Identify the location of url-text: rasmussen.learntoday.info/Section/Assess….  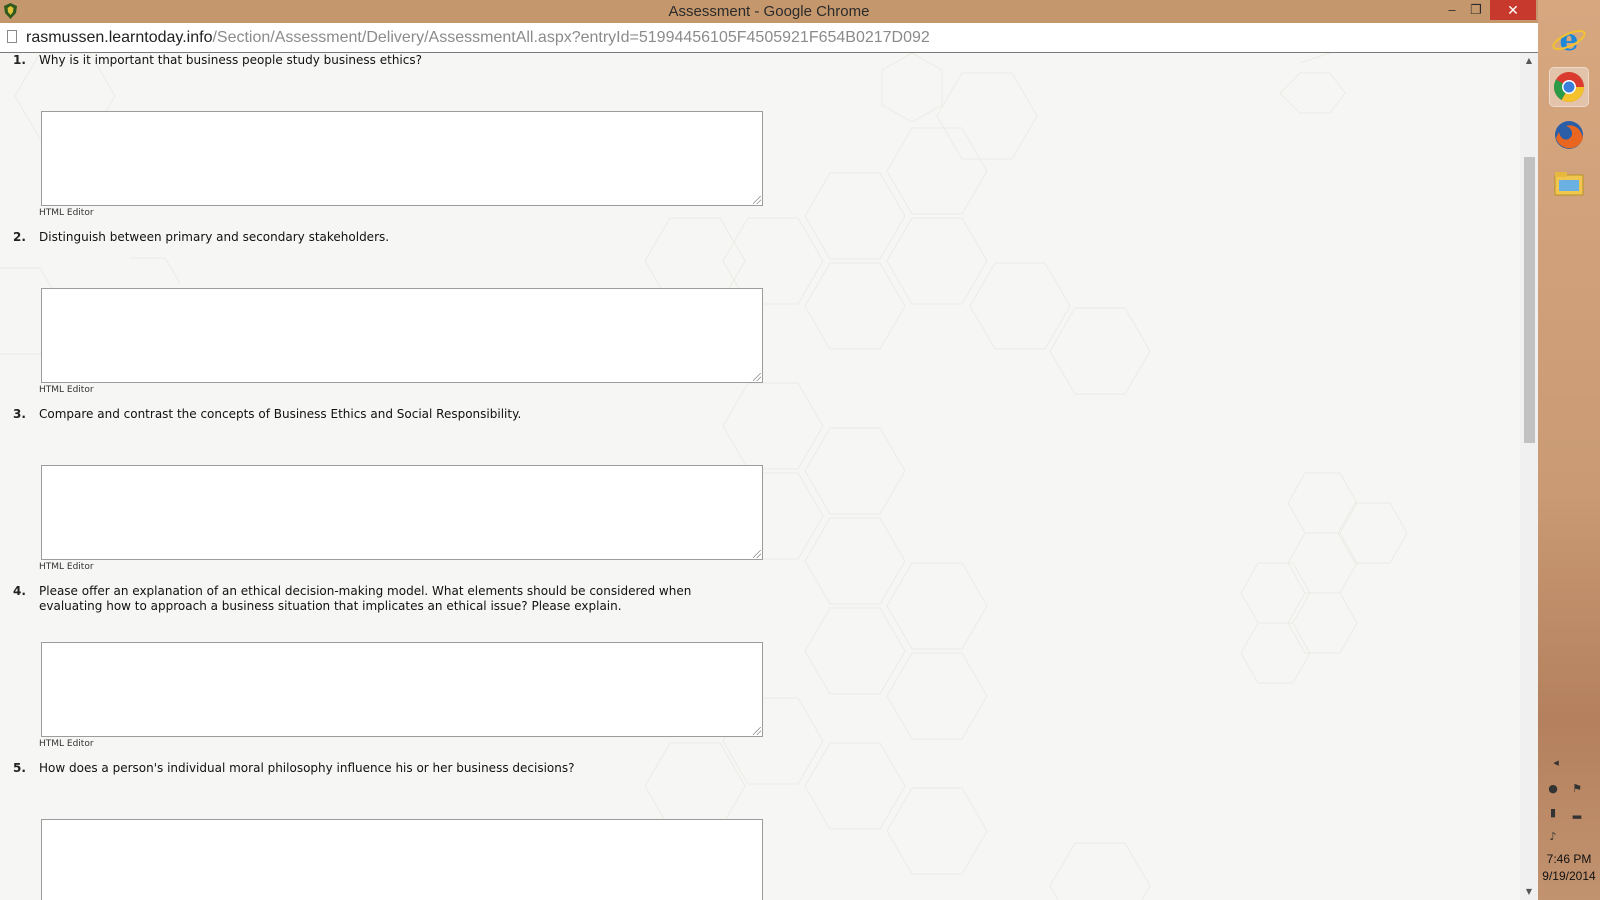
(478, 37).